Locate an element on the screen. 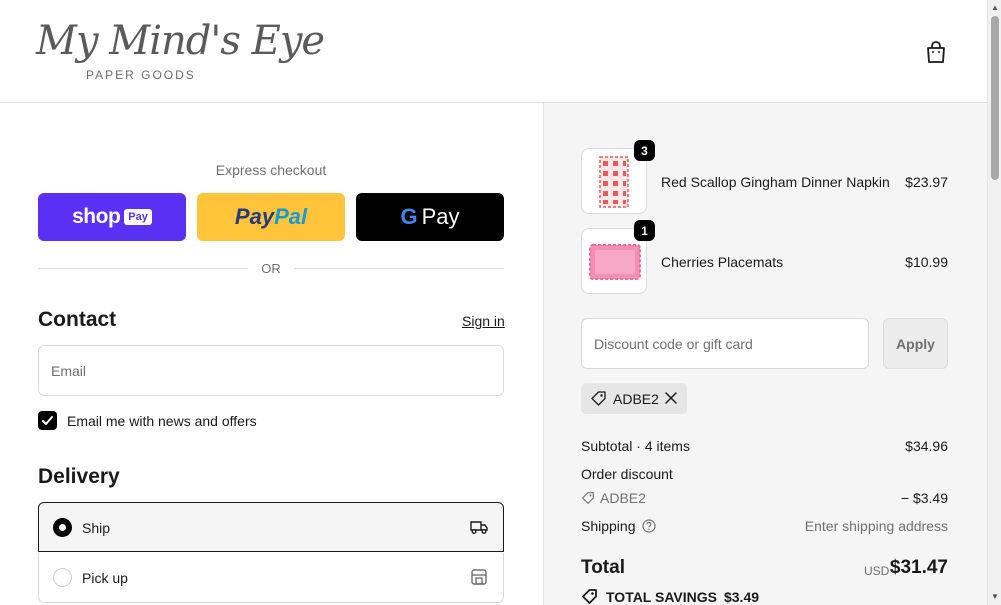 Image resolution: width=1001 pixels, height=605 pixels. product-price: $10.99 is located at coordinates (926, 262).